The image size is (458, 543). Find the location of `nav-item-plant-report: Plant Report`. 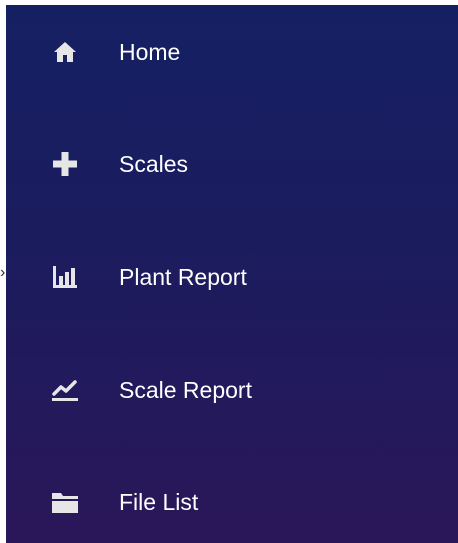

nav-item-plant-report: Plant Report is located at coordinates (232, 277).